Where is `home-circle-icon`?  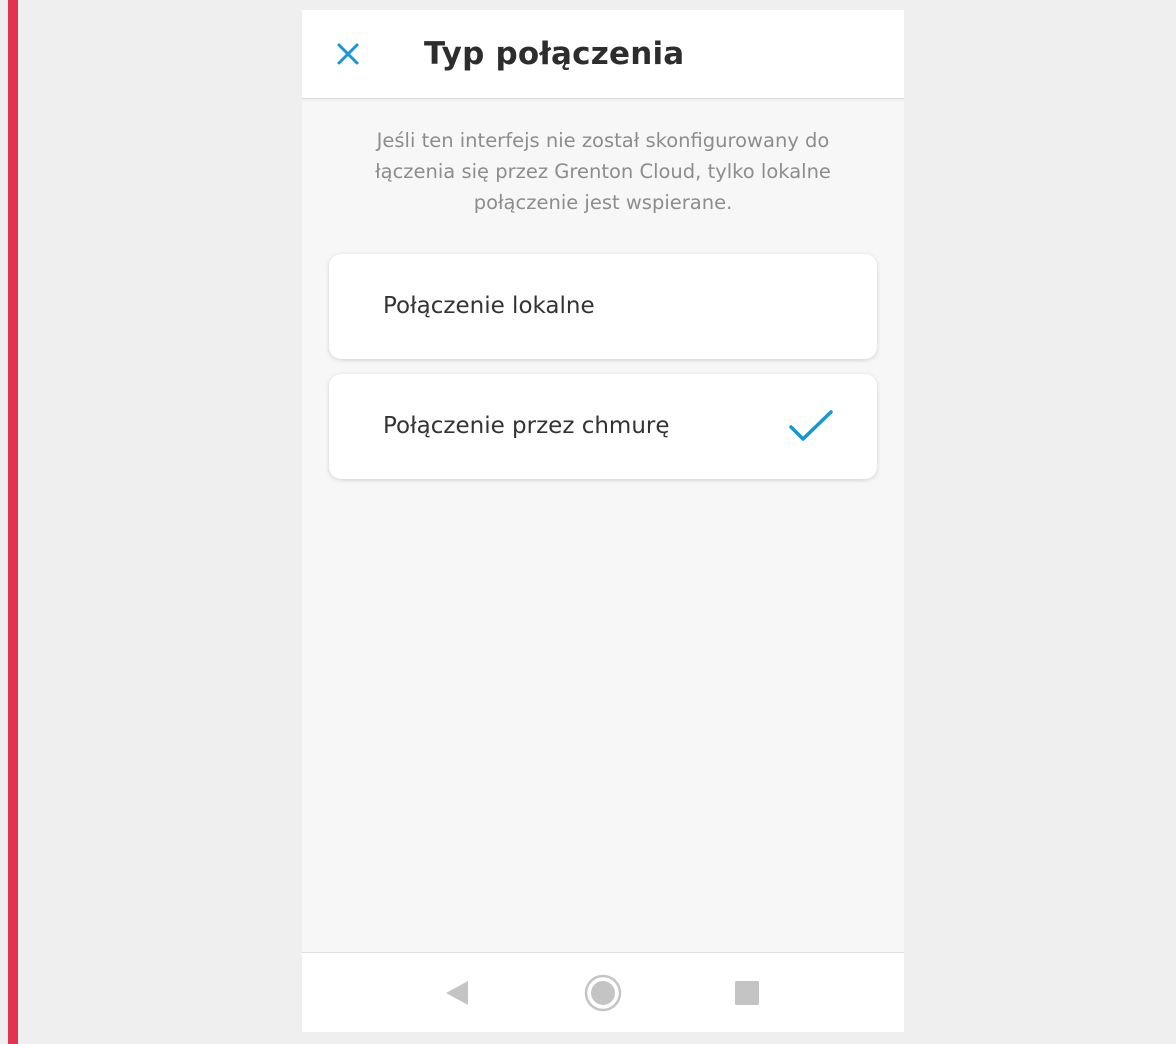 home-circle-icon is located at coordinates (603, 993).